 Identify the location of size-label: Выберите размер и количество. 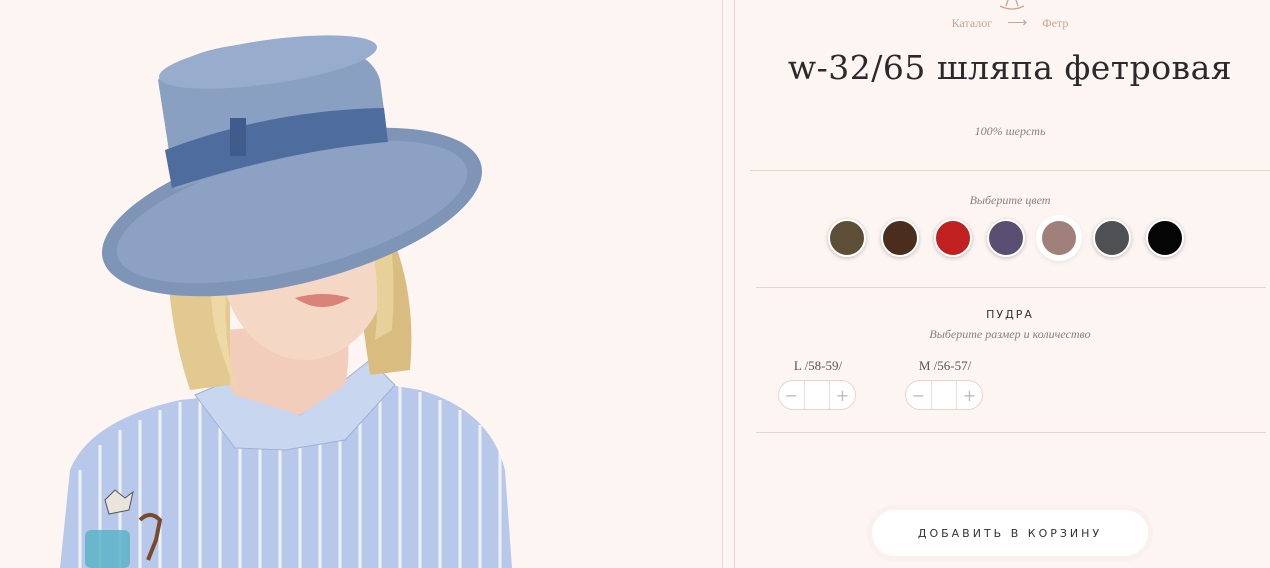
(1010, 334).